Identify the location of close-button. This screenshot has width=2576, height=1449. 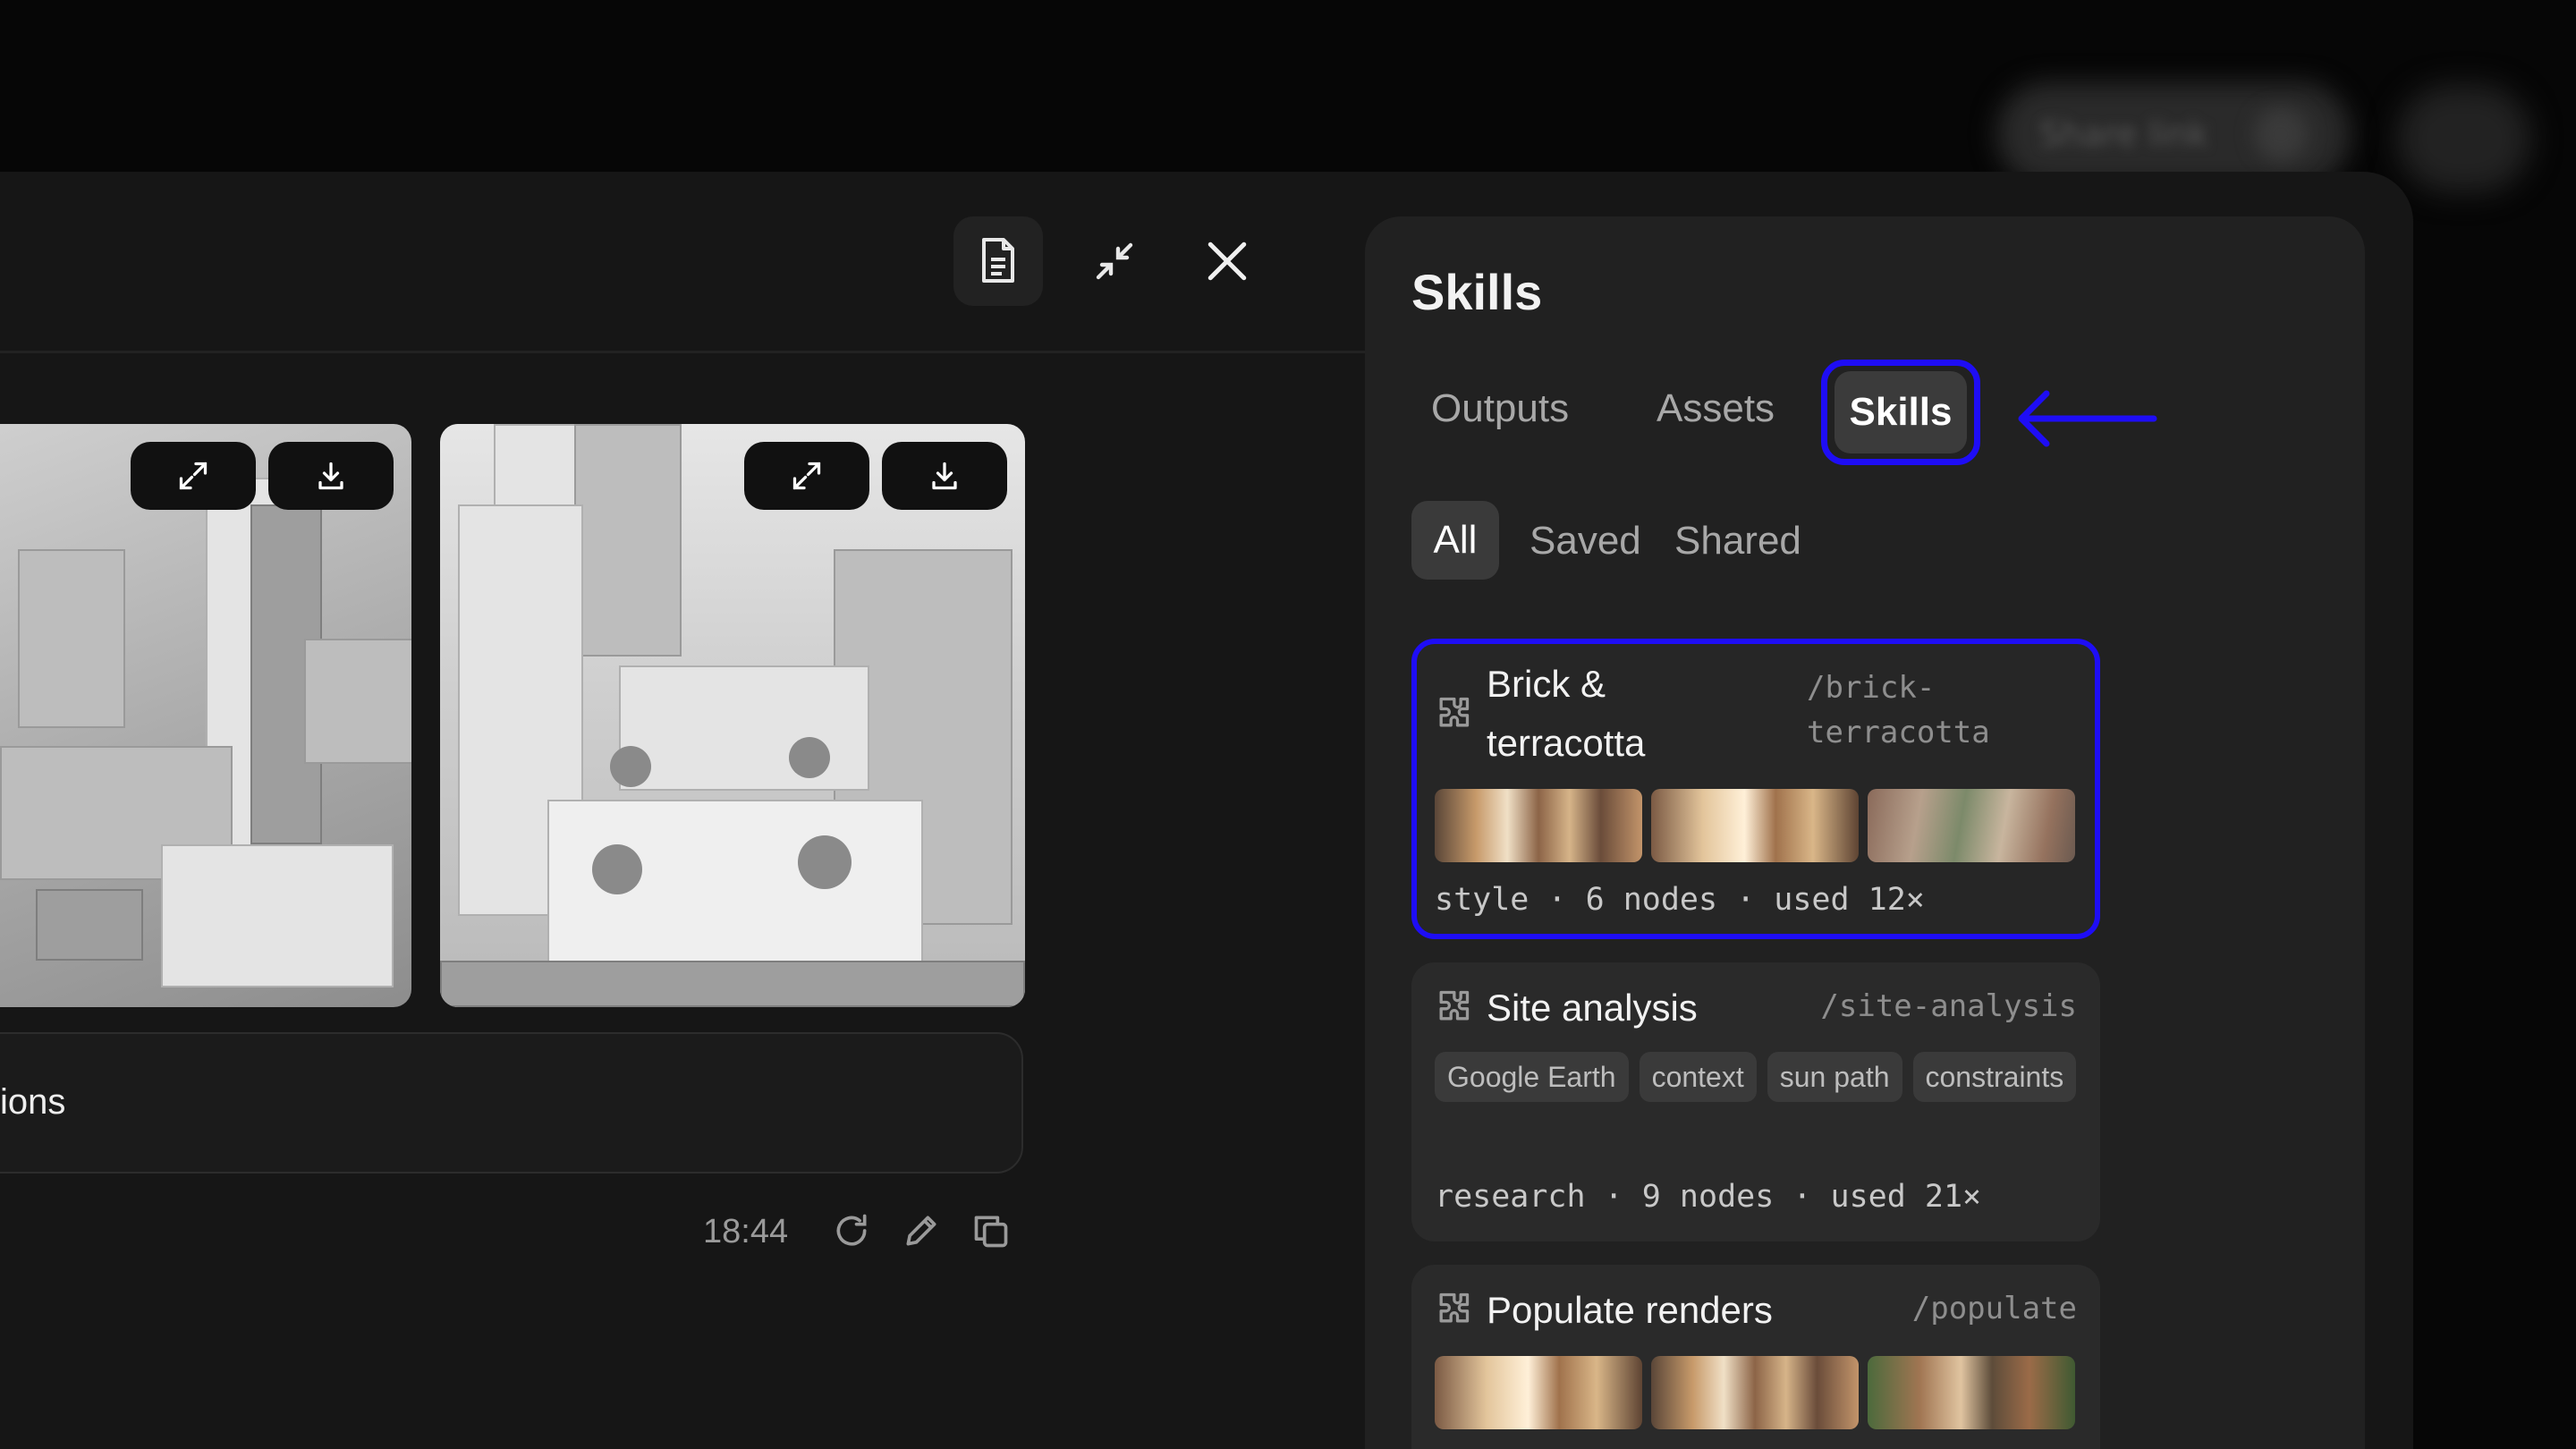
(1227, 261).